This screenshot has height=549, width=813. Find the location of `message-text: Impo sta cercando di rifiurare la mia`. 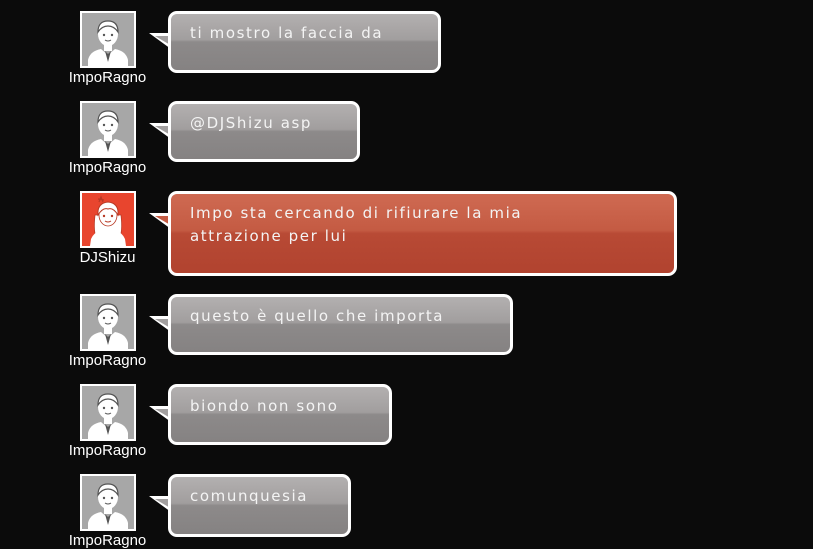

message-text: Impo sta cercando di rifiurare la mia is located at coordinates (356, 213).